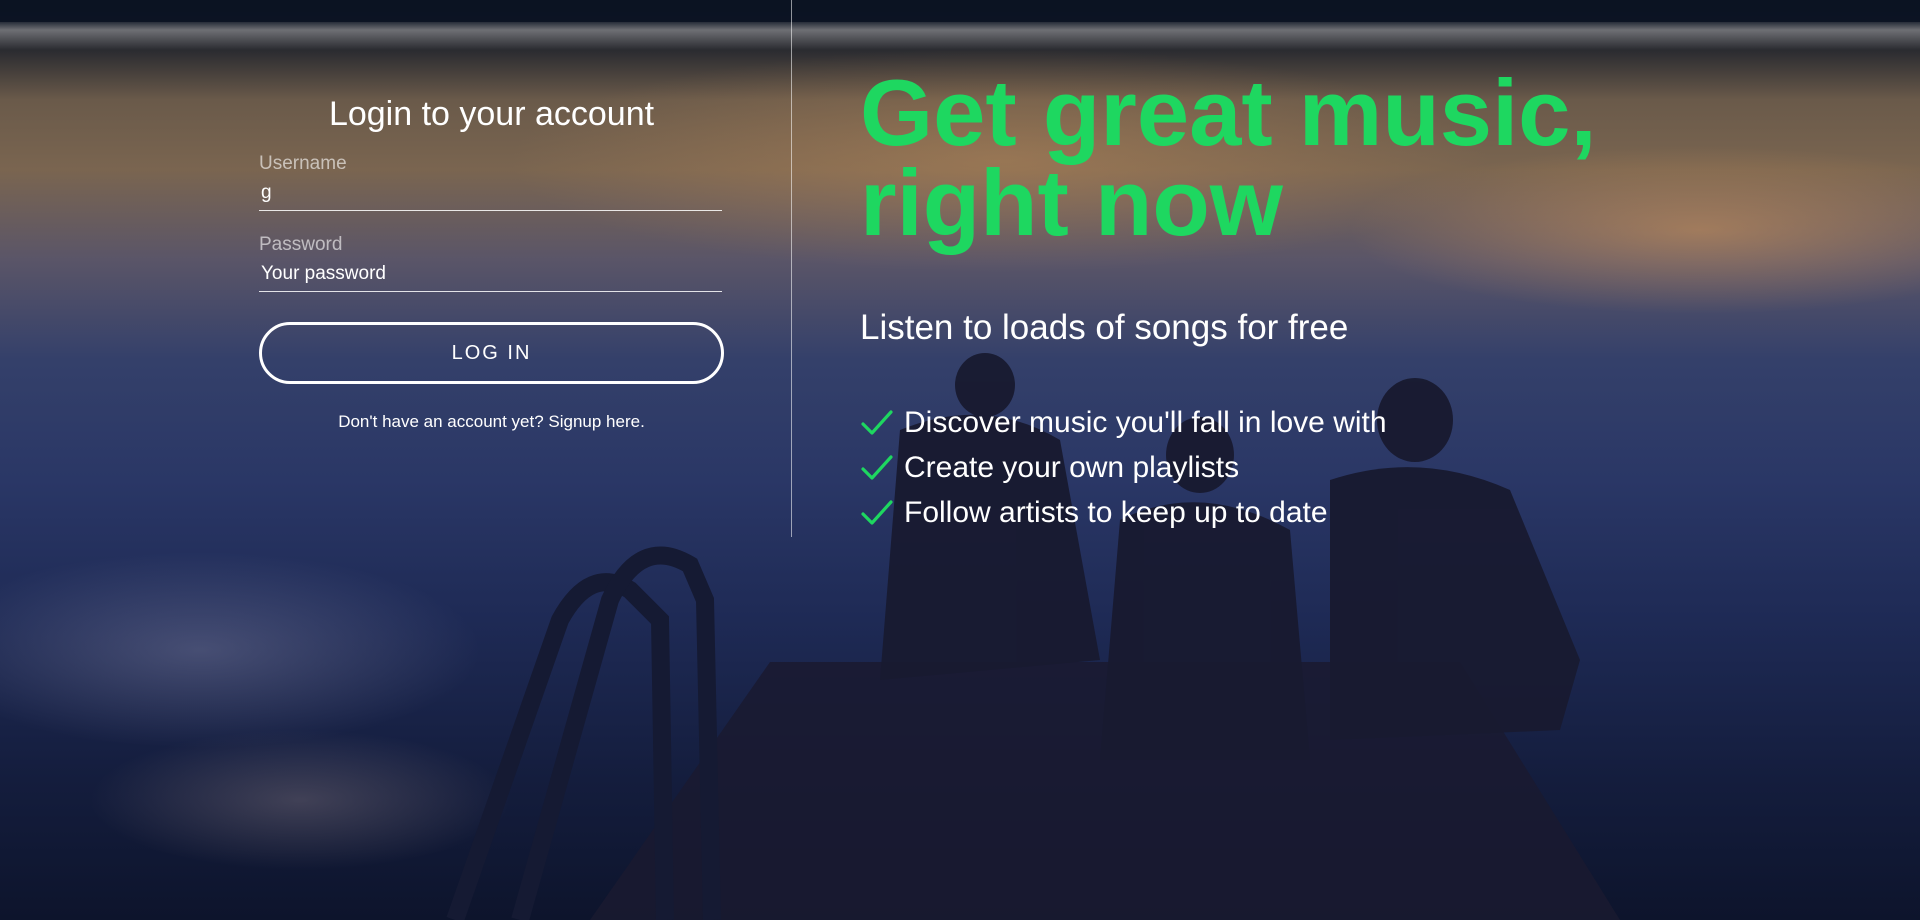  What do you see at coordinates (1104, 327) in the screenshot?
I see `promo-subtitle: Listen to loads of songs for free` at bounding box center [1104, 327].